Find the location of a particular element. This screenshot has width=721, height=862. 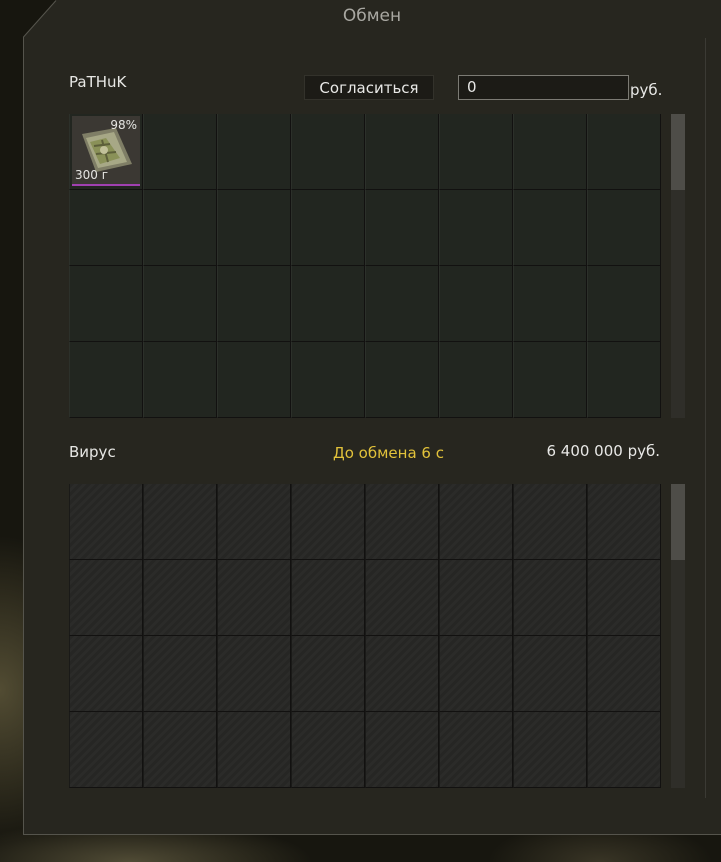

currency-label: руб. is located at coordinates (646, 90).